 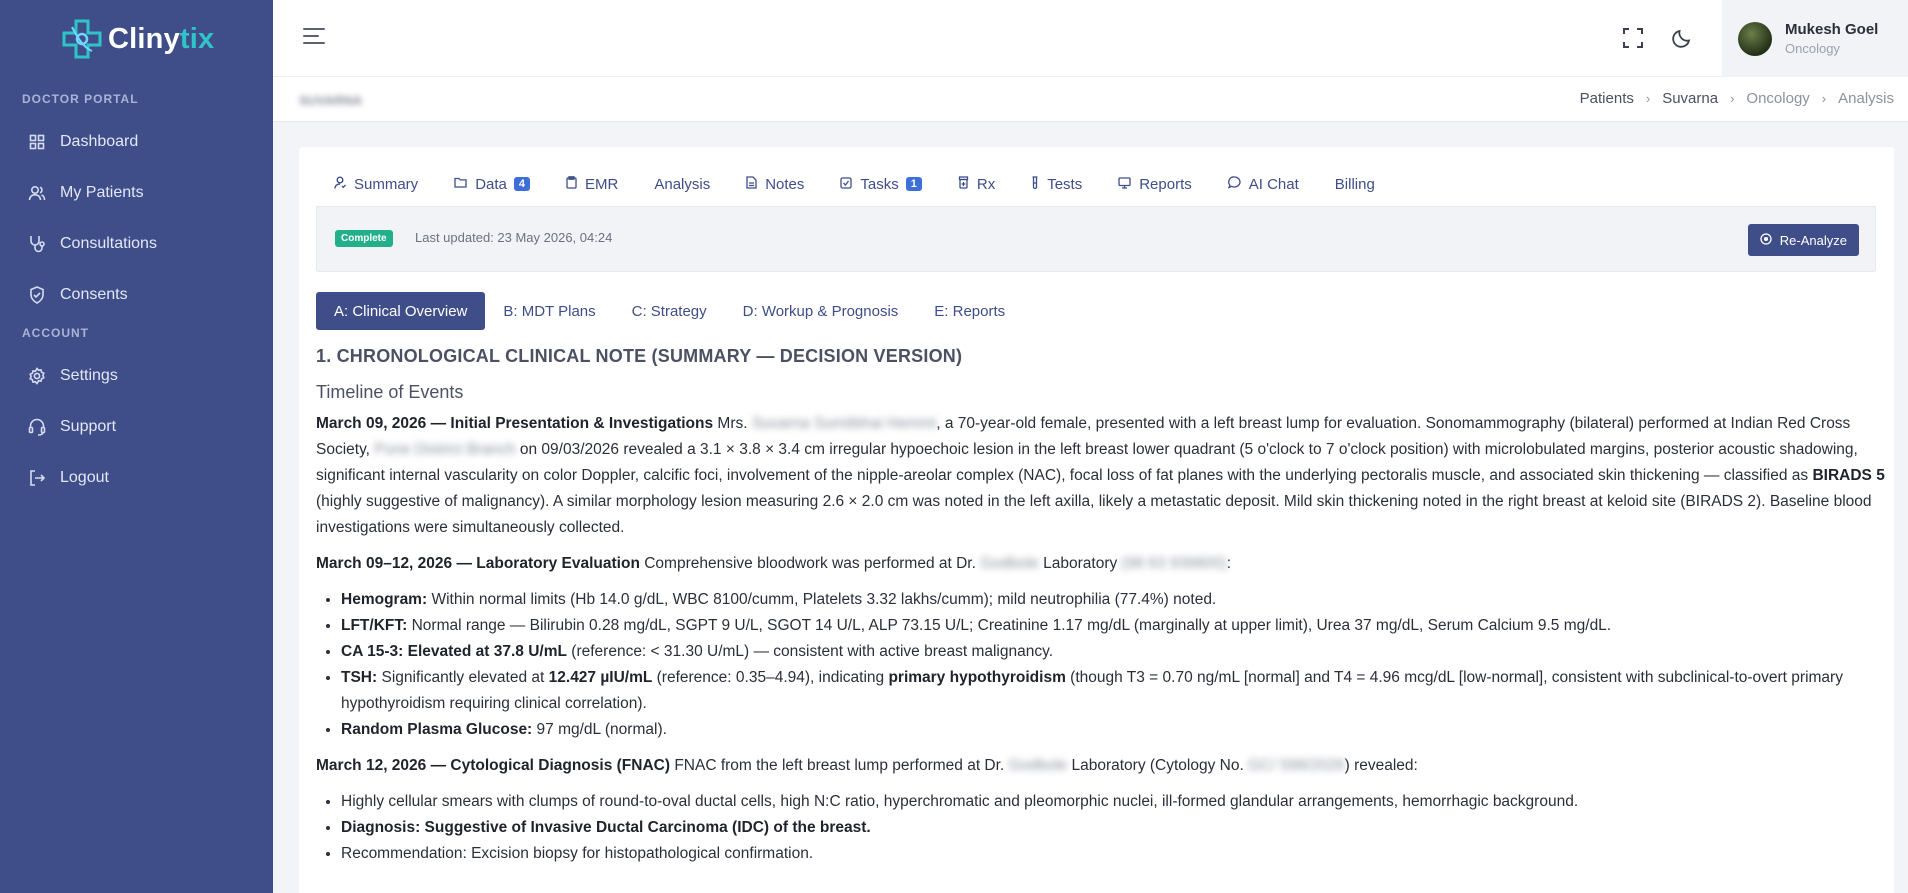 I want to click on lab-key: Random Plasma Glucose:, so click(x=437, y=729).